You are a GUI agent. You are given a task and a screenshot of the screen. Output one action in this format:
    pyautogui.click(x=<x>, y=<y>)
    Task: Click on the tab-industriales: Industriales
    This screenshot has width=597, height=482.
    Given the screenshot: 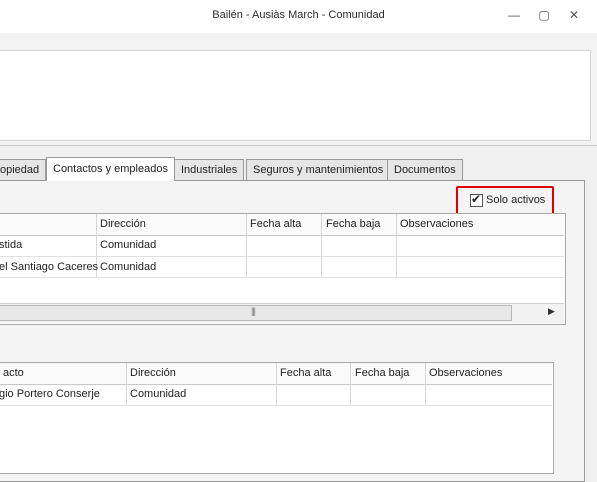 What is the action you would take?
    pyautogui.click(x=209, y=169)
    